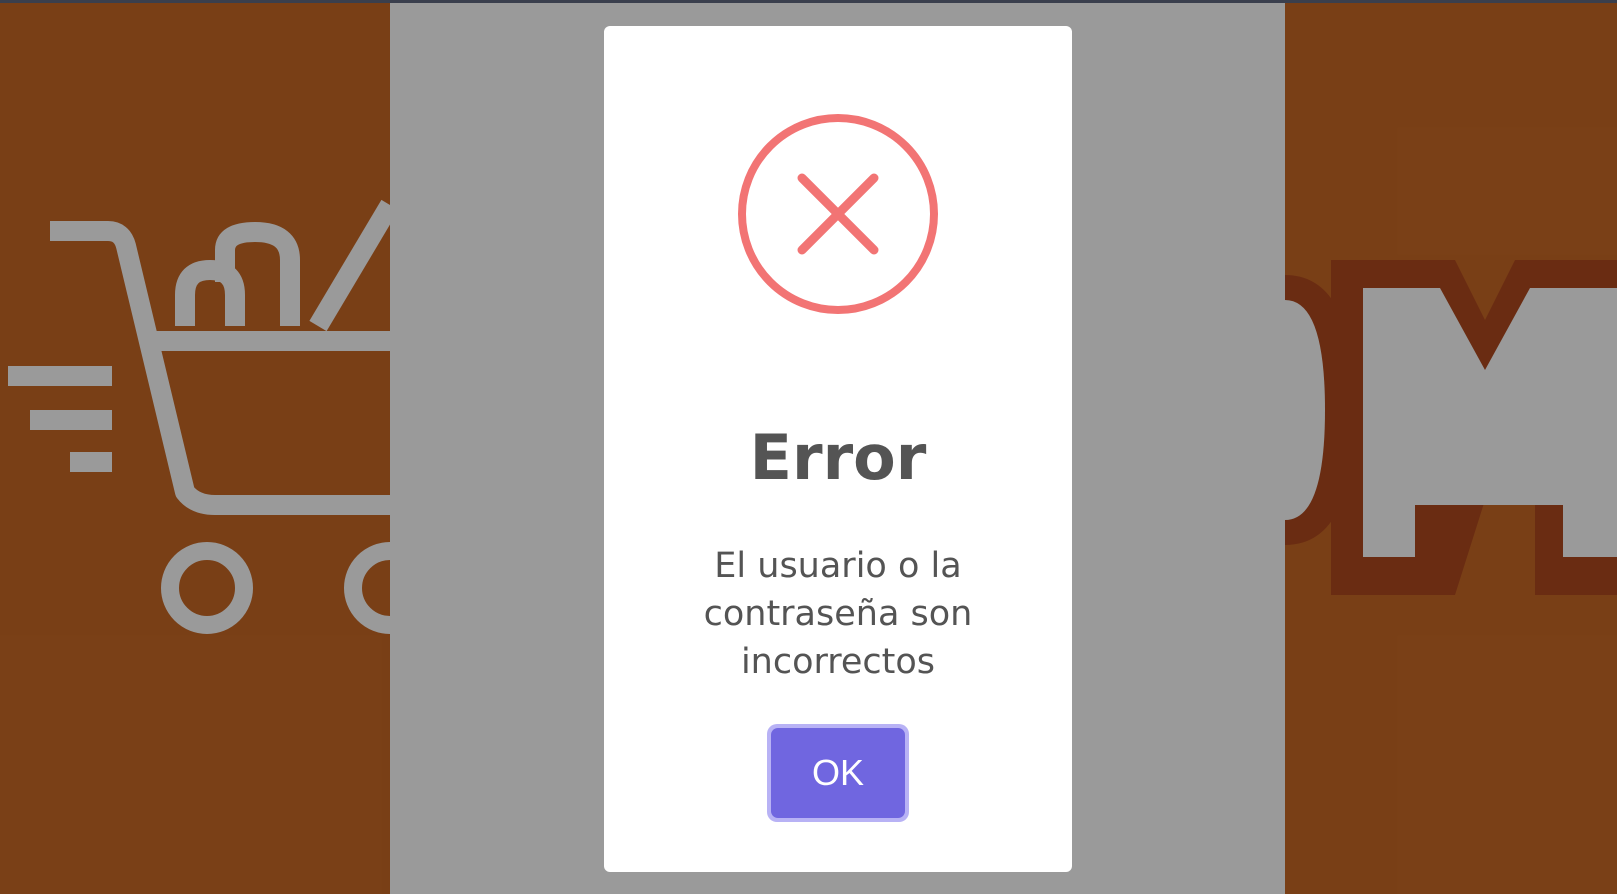 Image resolution: width=1617 pixels, height=894 pixels. I want to click on dialog-title: Error, so click(838, 457).